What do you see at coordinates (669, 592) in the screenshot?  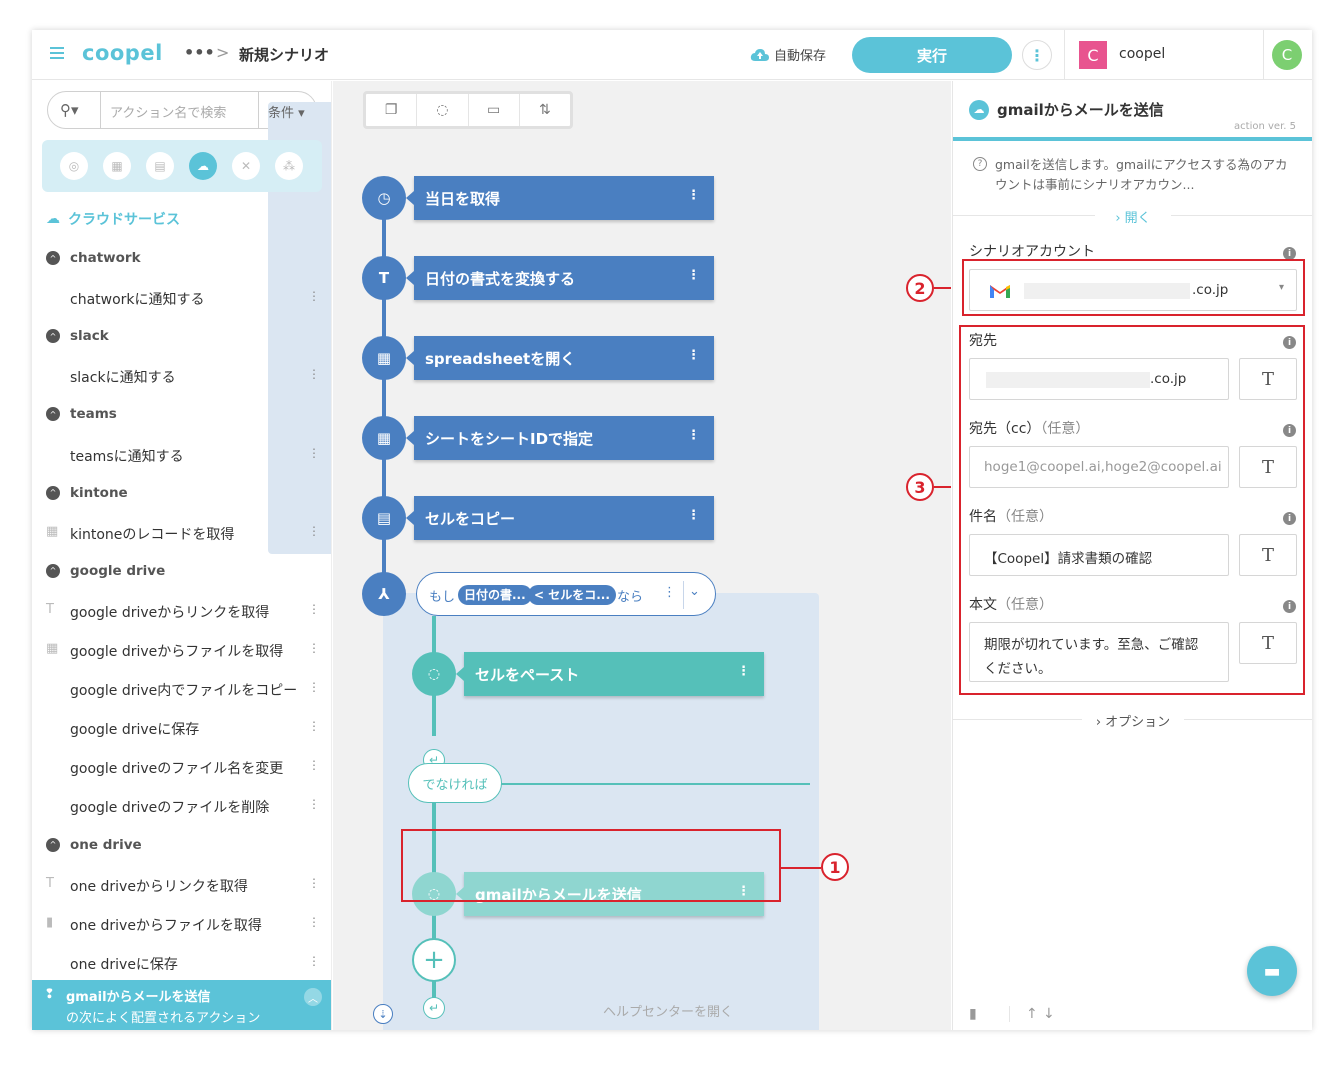 I see `condition-menu-icon: ⋮` at bounding box center [669, 592].